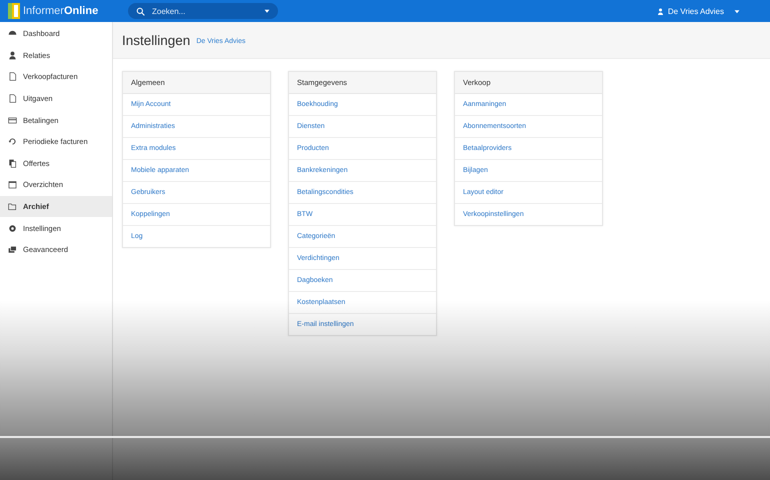 This screenshot has width=770, height=480. What do you see at coordinates (60, 11) in the screenshot?
I see `app-logo: InformerOnline` at bounding box center [60, 11].